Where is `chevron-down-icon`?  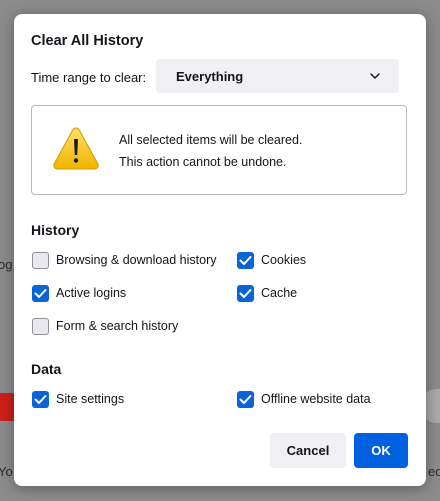
chevron-down-icon is located at coordinates (375, 76).